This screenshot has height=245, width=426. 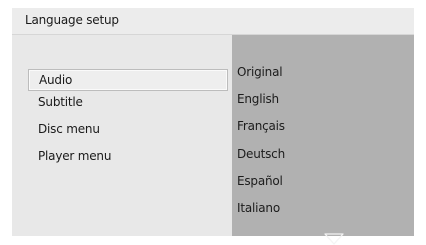 What do you see at coordinates (129, 129) in the screenshot?
I see `menu-item-disc-menu: Disc menu` at bounding box center [129, 129].